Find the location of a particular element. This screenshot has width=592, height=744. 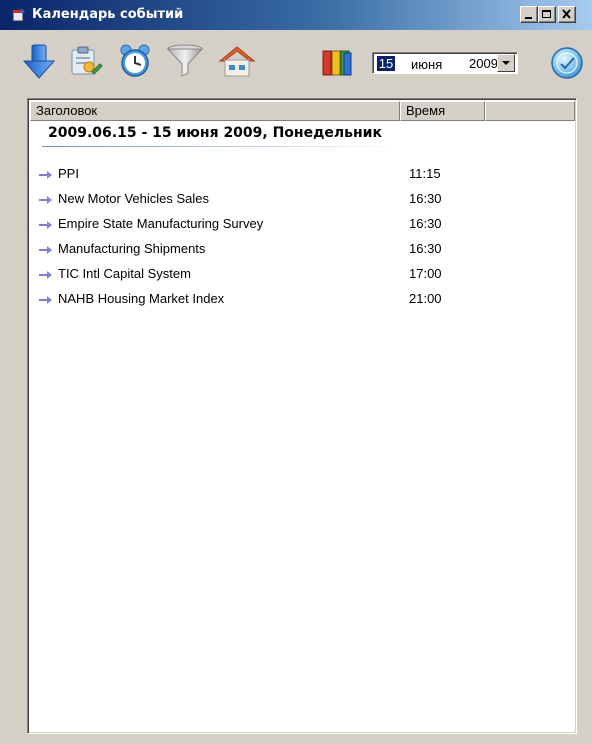

event-time: 17:00 is located at coordinates (425, 273).